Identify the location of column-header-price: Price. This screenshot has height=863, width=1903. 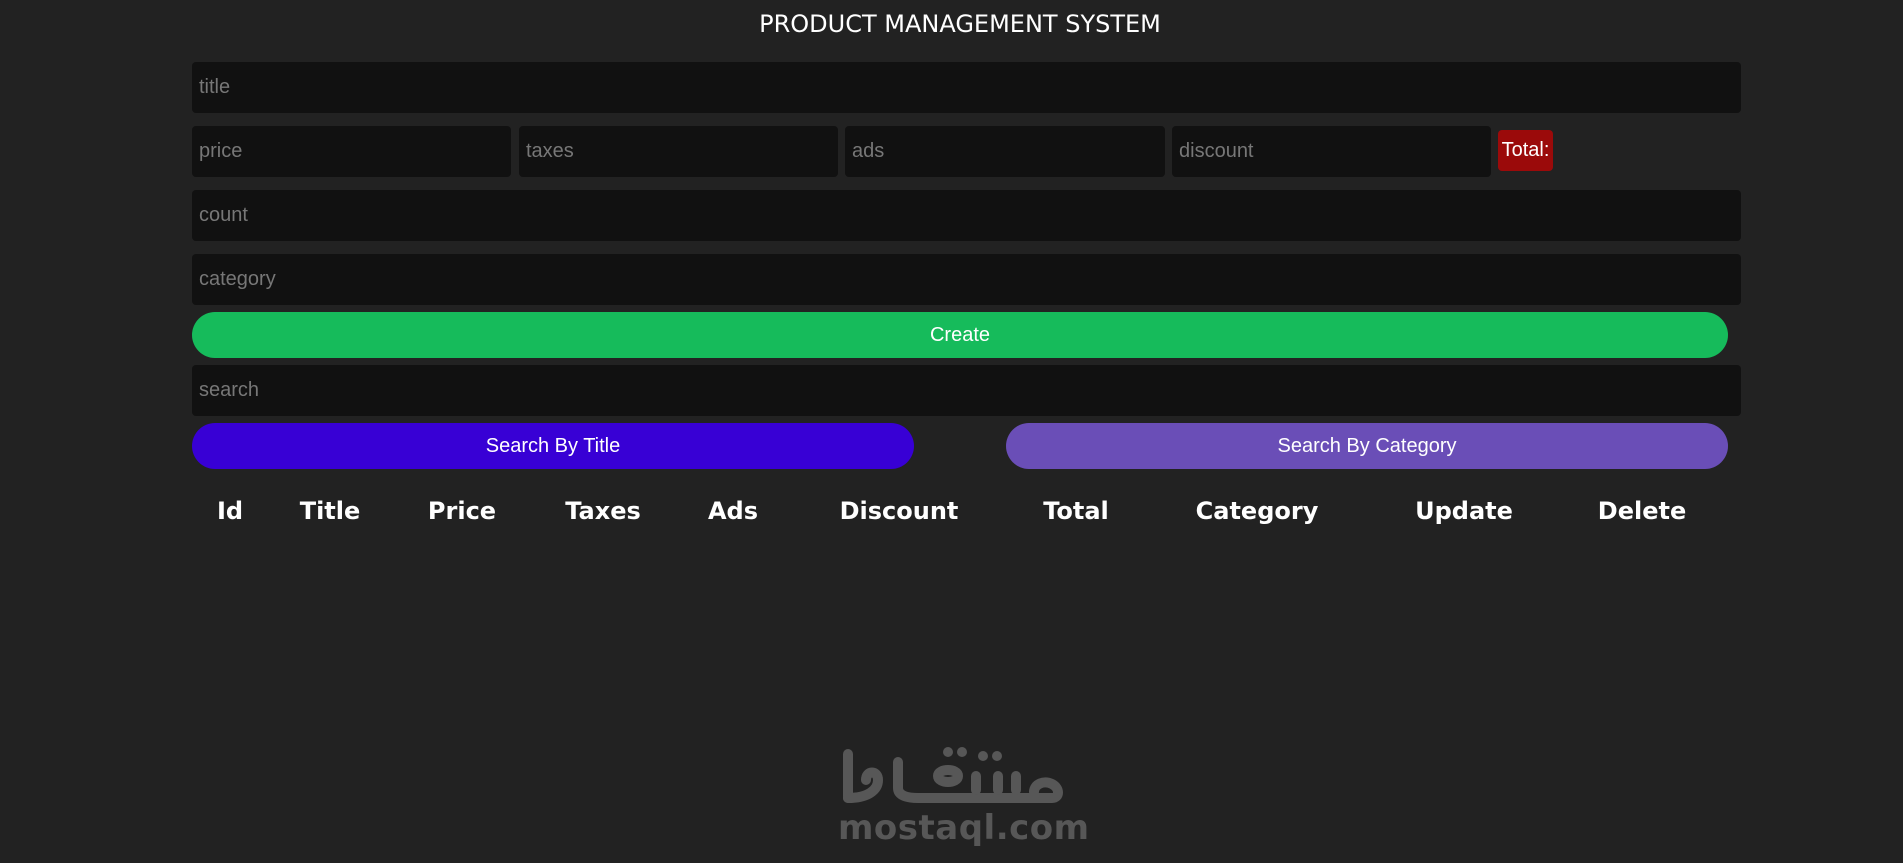
(462, 511).